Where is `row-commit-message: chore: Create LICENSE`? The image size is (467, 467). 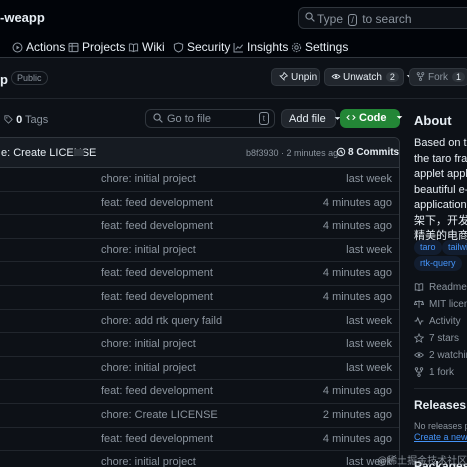
row-commit-message: chore: Create LICENSE is located at coordinates (159, 415).